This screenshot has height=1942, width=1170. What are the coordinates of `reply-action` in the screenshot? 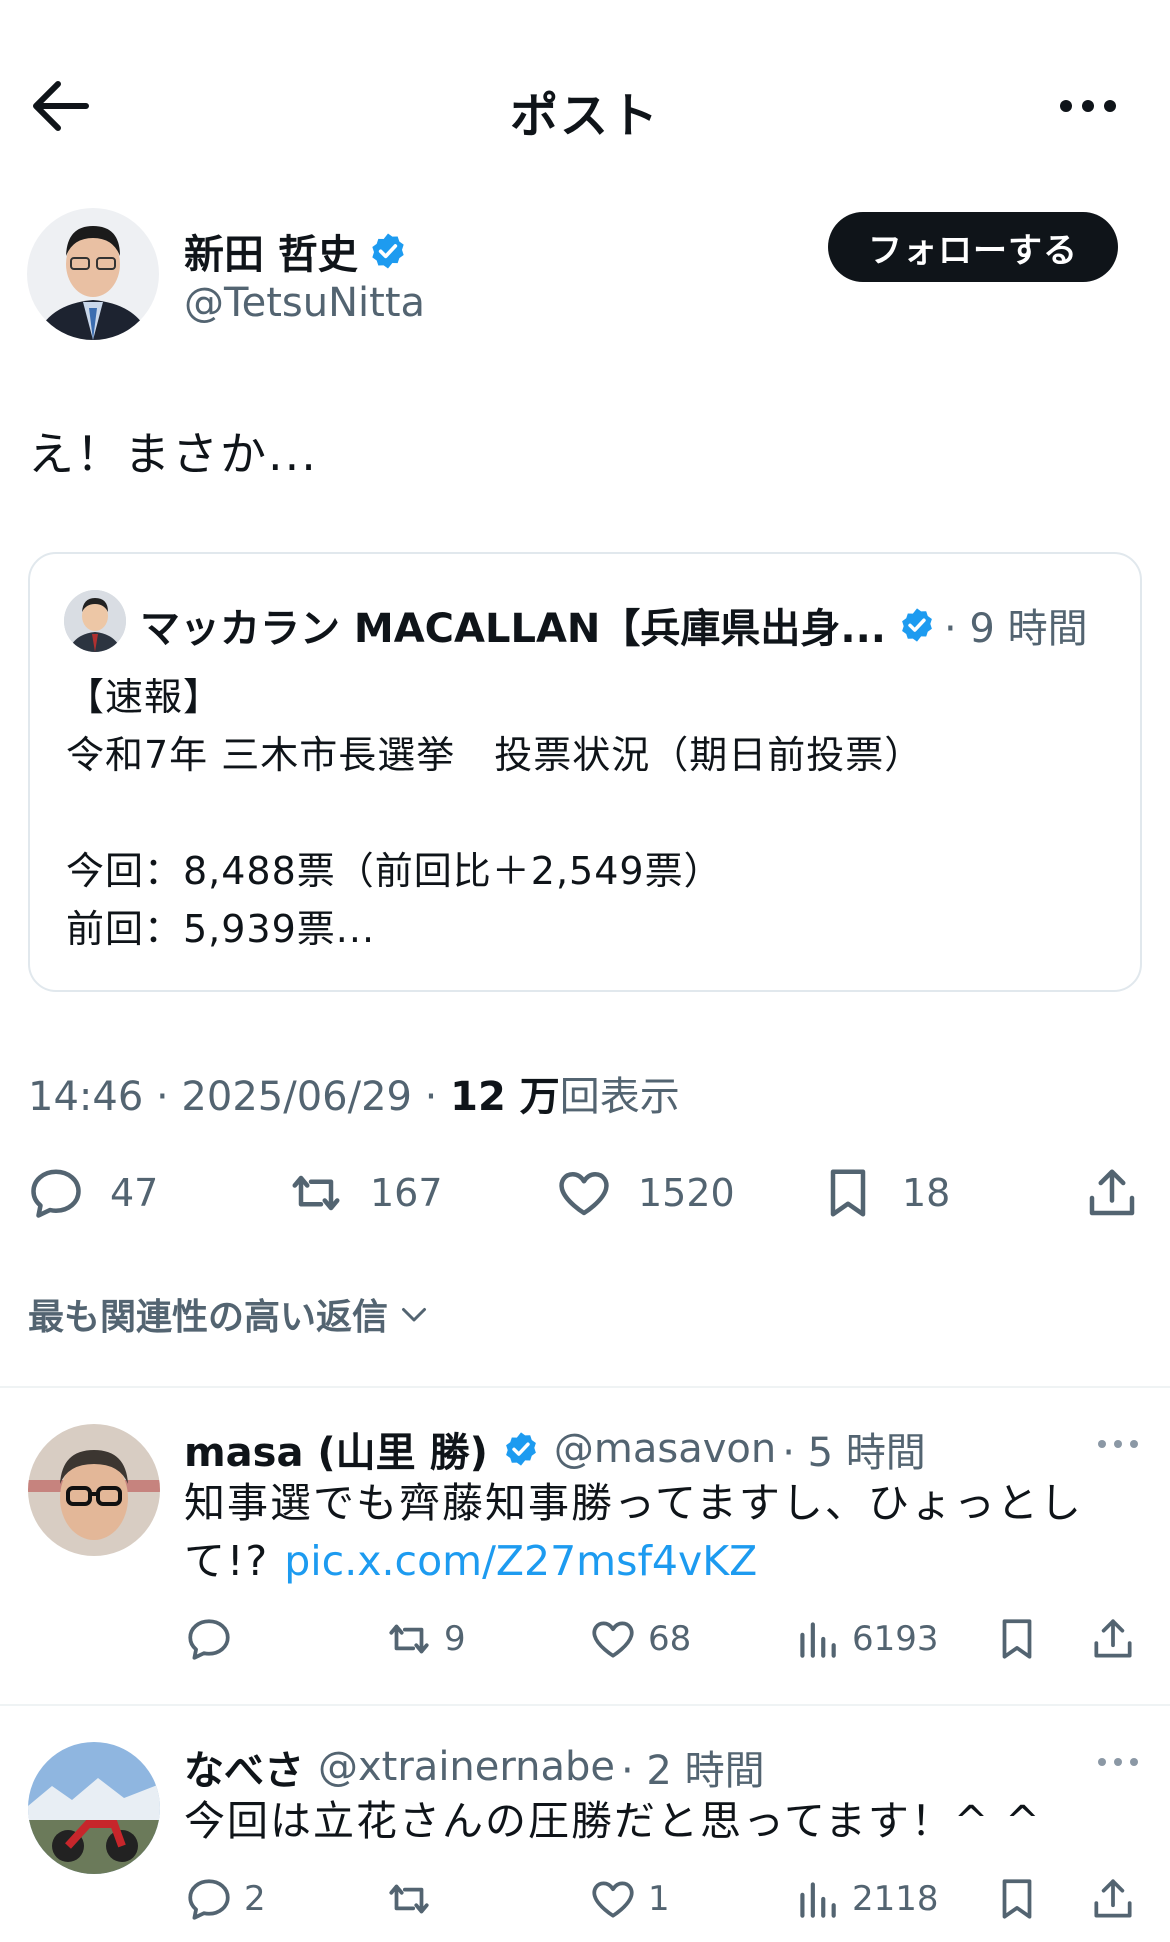 It's located at (214, 1639).